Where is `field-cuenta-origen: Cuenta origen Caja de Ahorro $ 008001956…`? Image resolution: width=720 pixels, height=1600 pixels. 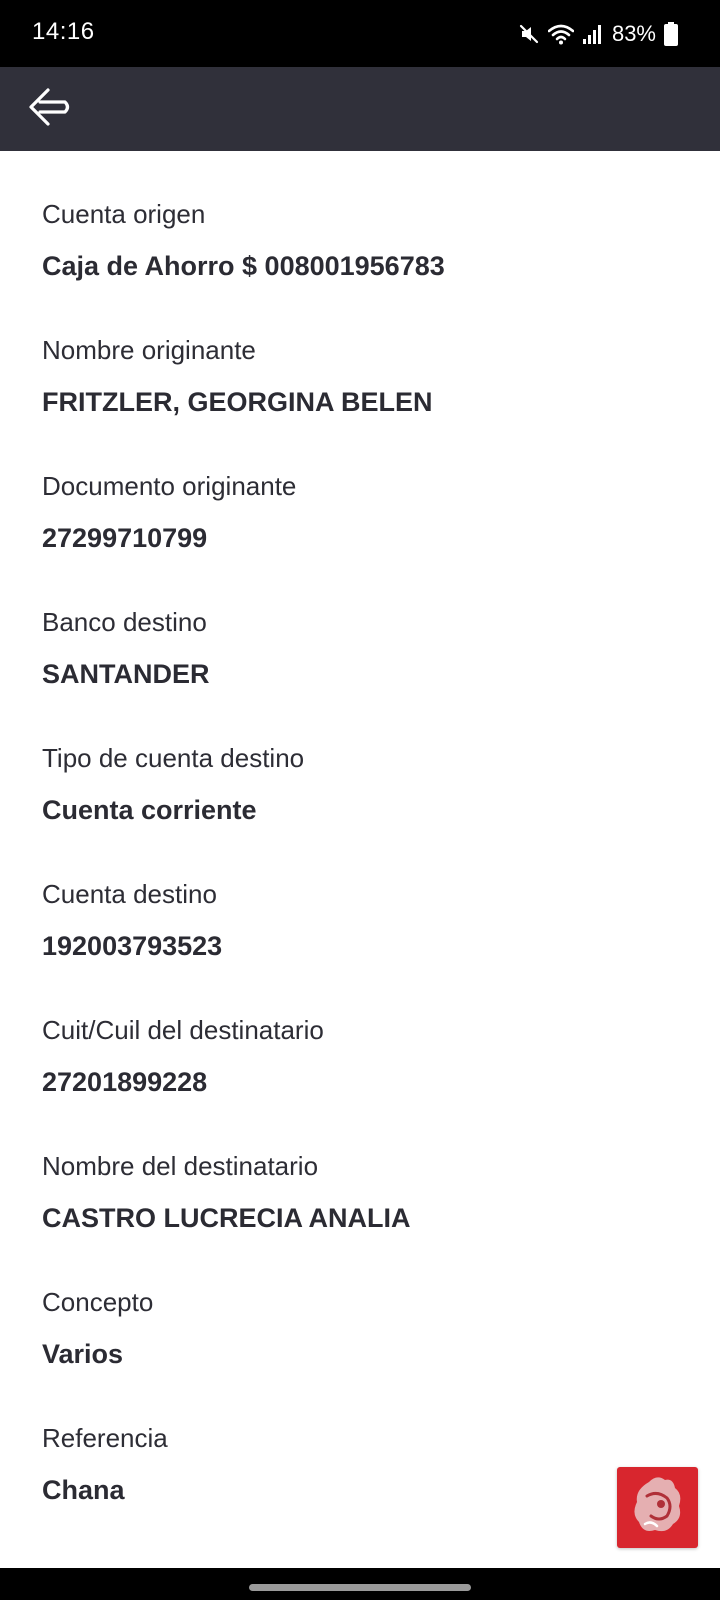 field-cuenta-origen: Cuenta origen Caja de Ahorro $ 008001956… is located at coordinates (362, 219).